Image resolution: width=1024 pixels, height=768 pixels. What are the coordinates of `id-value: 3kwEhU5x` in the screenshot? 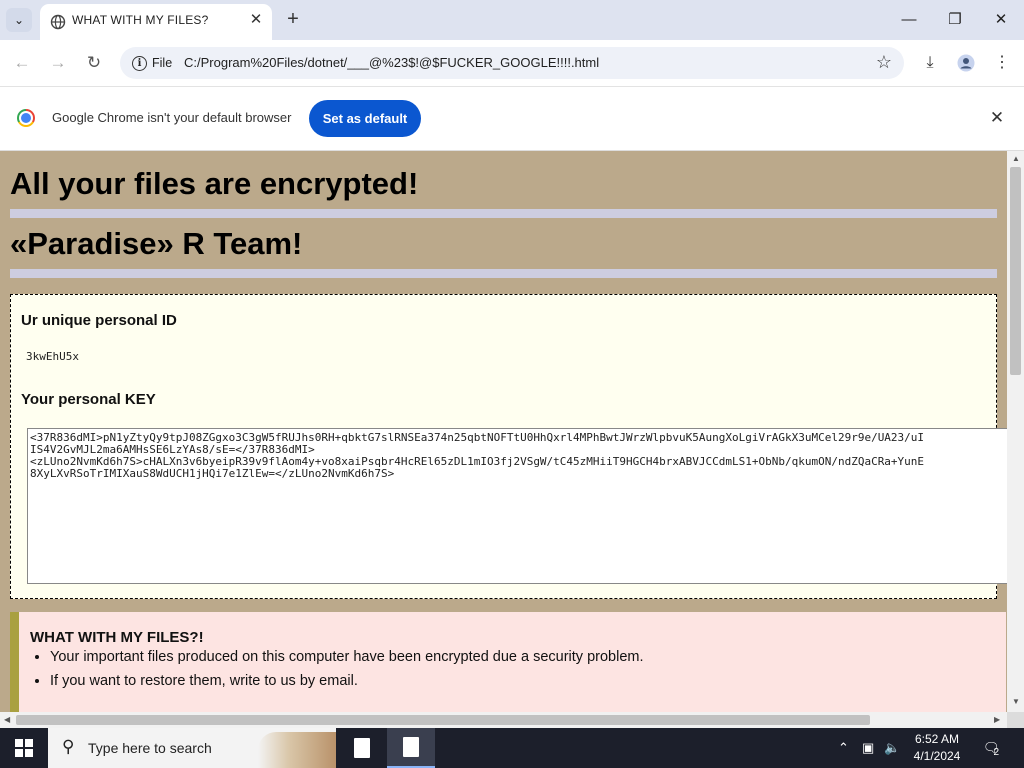 It's located at (52, 356).